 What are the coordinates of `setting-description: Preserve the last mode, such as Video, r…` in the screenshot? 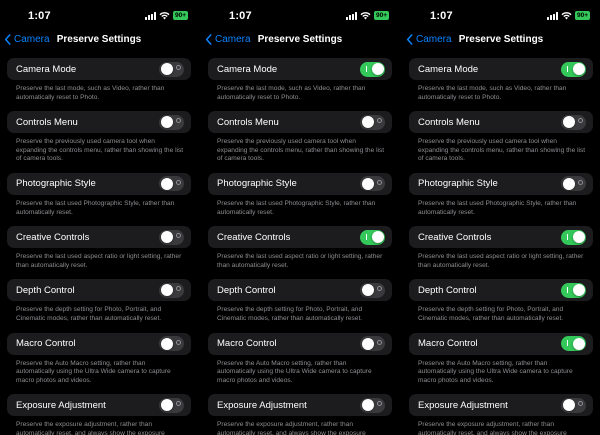 It's located at (90, 93).